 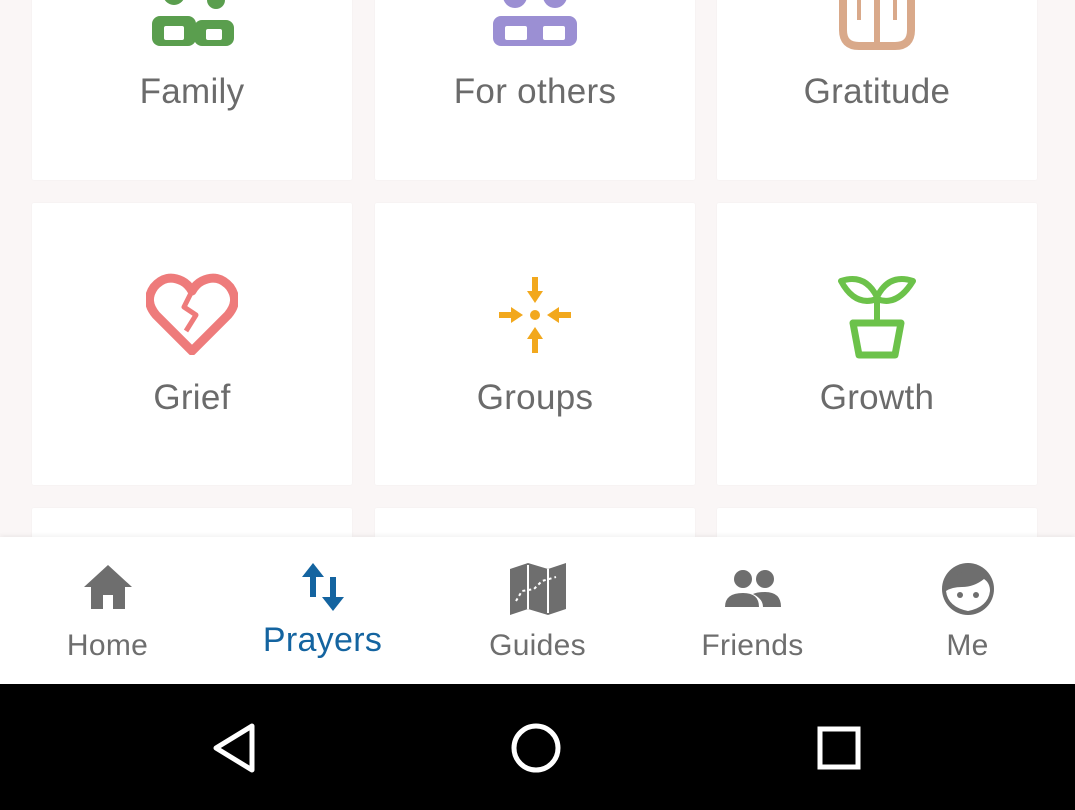 I want to click on nav-label: Me, so click(x=967, y=645).